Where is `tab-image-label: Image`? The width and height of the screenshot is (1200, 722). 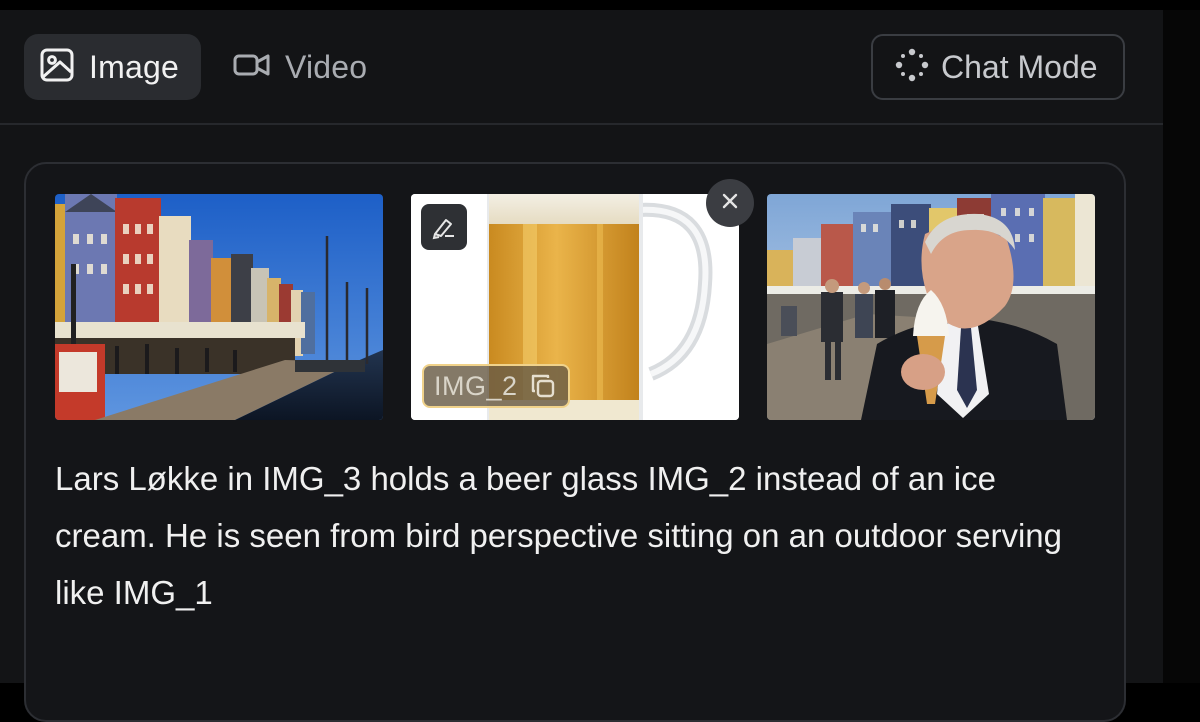 tab-image-label: Image is located at coordinates (134, 66).